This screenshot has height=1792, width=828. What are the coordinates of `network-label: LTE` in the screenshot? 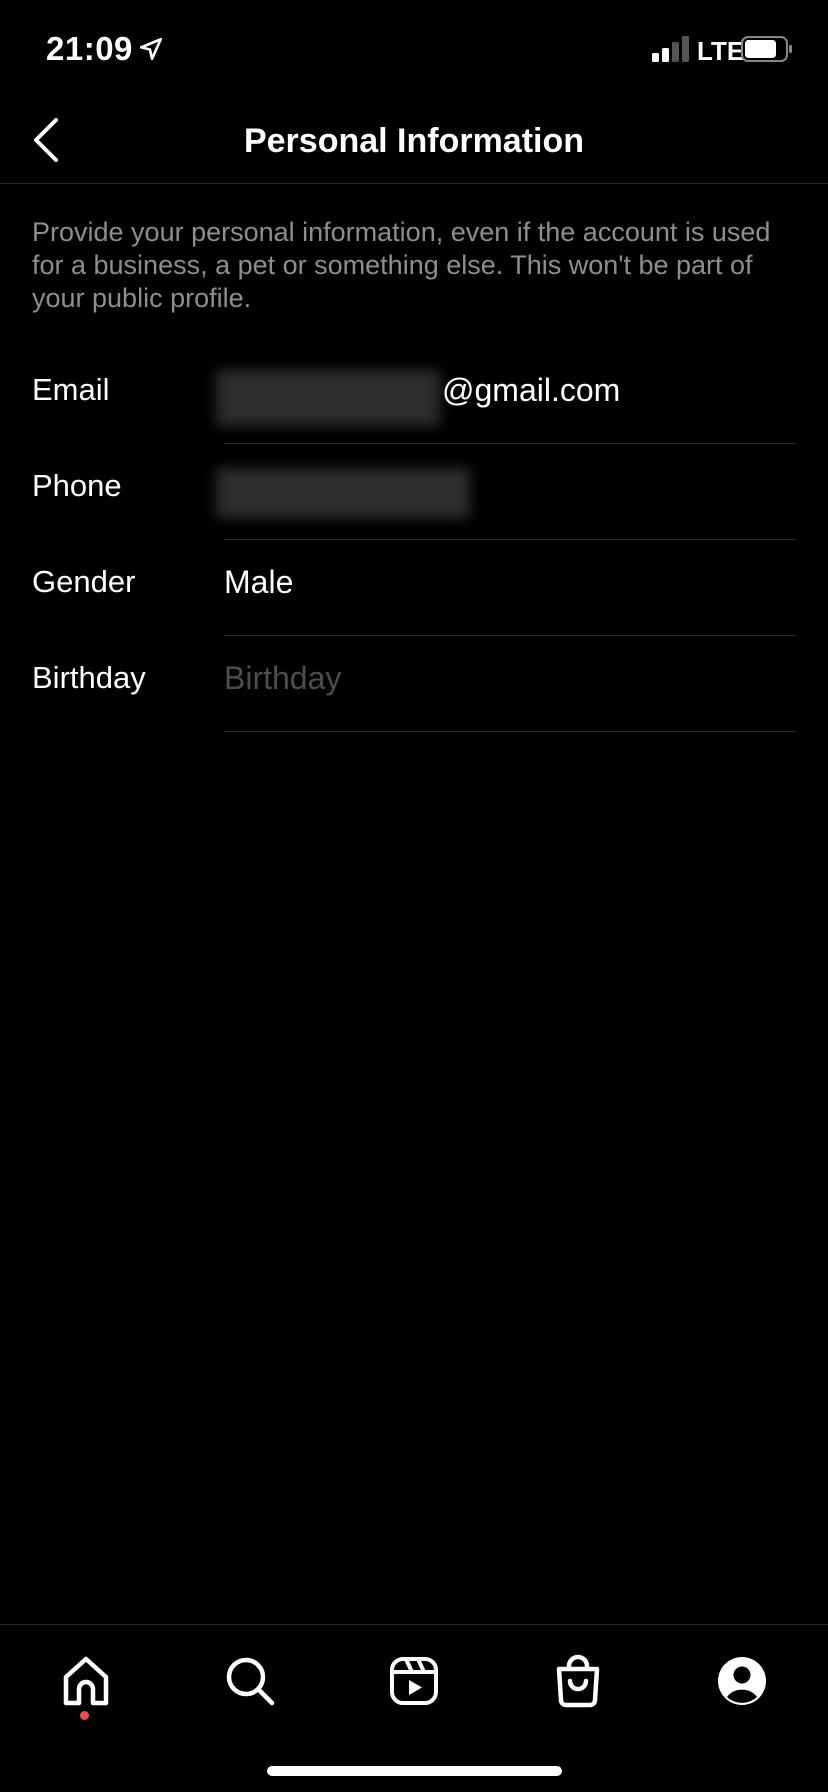 It's located at (721, 51).